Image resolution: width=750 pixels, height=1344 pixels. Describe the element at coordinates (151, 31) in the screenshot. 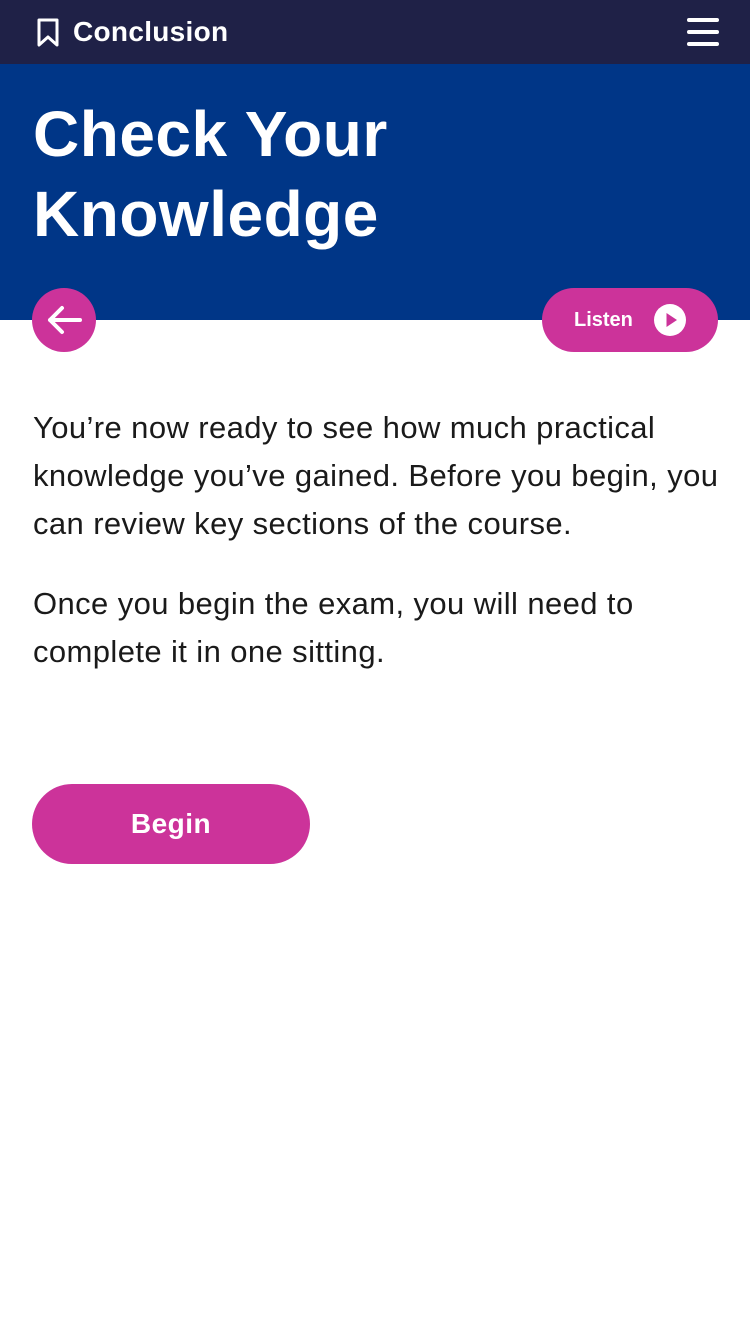

I see `section-title: Conclusion` at that location.